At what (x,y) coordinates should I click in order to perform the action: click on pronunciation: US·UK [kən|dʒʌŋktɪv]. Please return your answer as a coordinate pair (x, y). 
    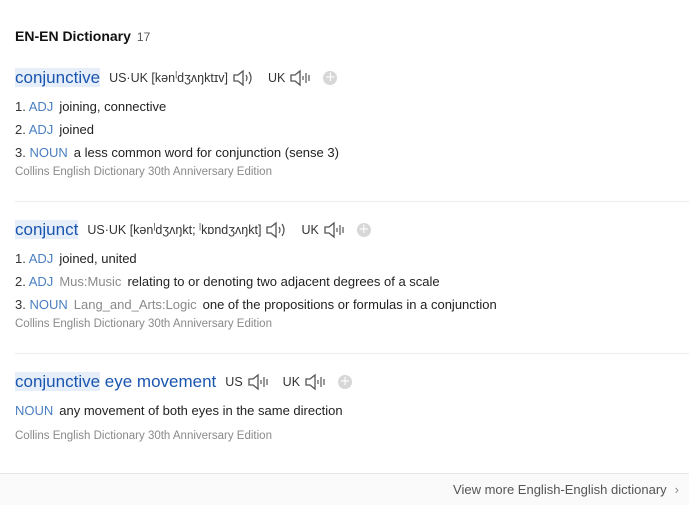
    Looking at the image, I should click on (169, 78).